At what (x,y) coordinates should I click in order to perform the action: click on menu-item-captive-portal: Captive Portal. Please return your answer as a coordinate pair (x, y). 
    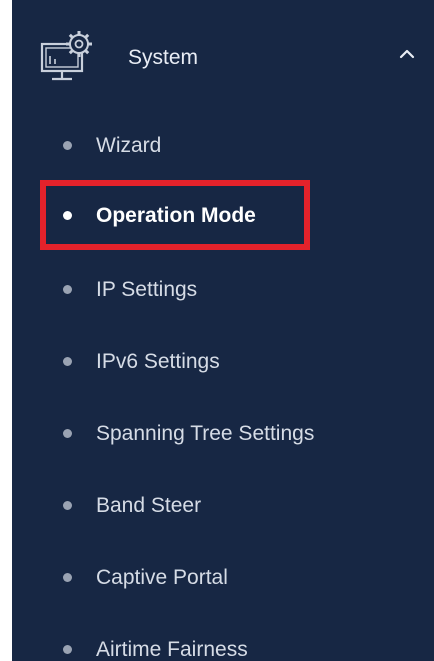
    Looking at the image, I should click on (223, 578).